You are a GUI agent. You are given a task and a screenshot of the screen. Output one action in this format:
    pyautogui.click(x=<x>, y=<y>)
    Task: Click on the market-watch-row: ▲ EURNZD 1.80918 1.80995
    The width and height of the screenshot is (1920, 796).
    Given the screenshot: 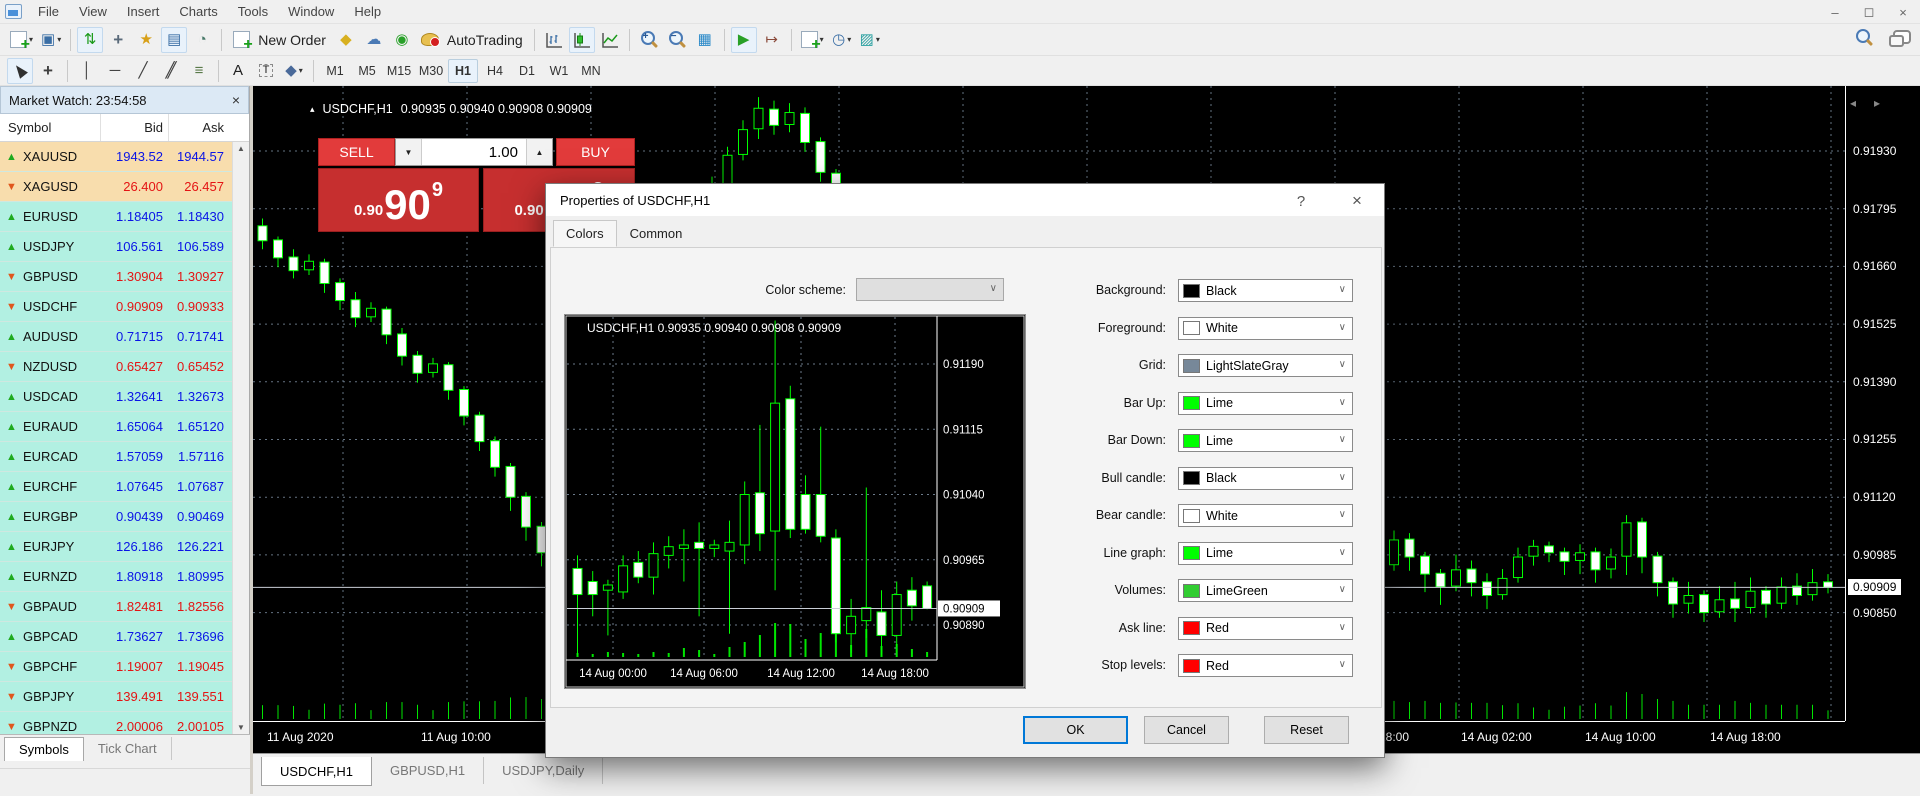 What is the action you would take?
    pyautogui.click(x=116, y=577)
    